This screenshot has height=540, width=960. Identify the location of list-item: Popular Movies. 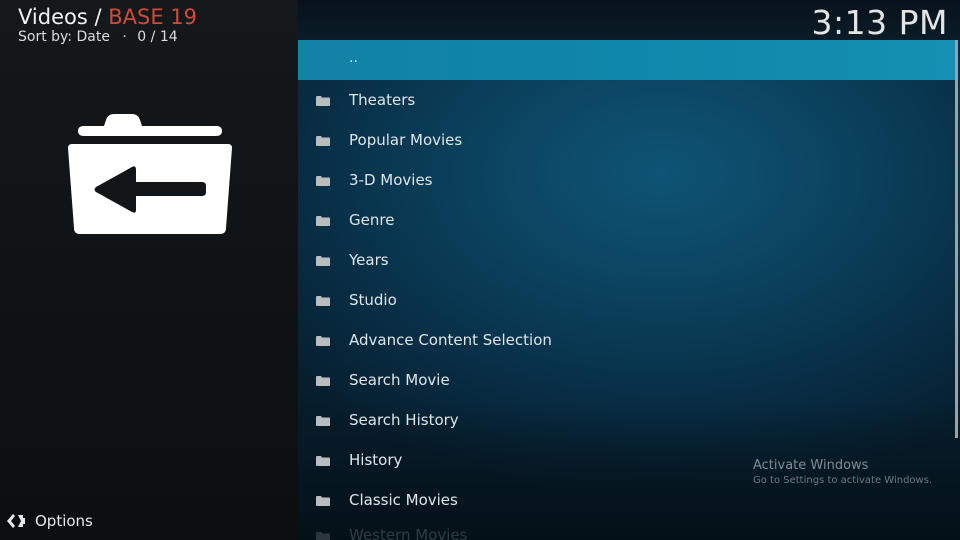
(627, 140).